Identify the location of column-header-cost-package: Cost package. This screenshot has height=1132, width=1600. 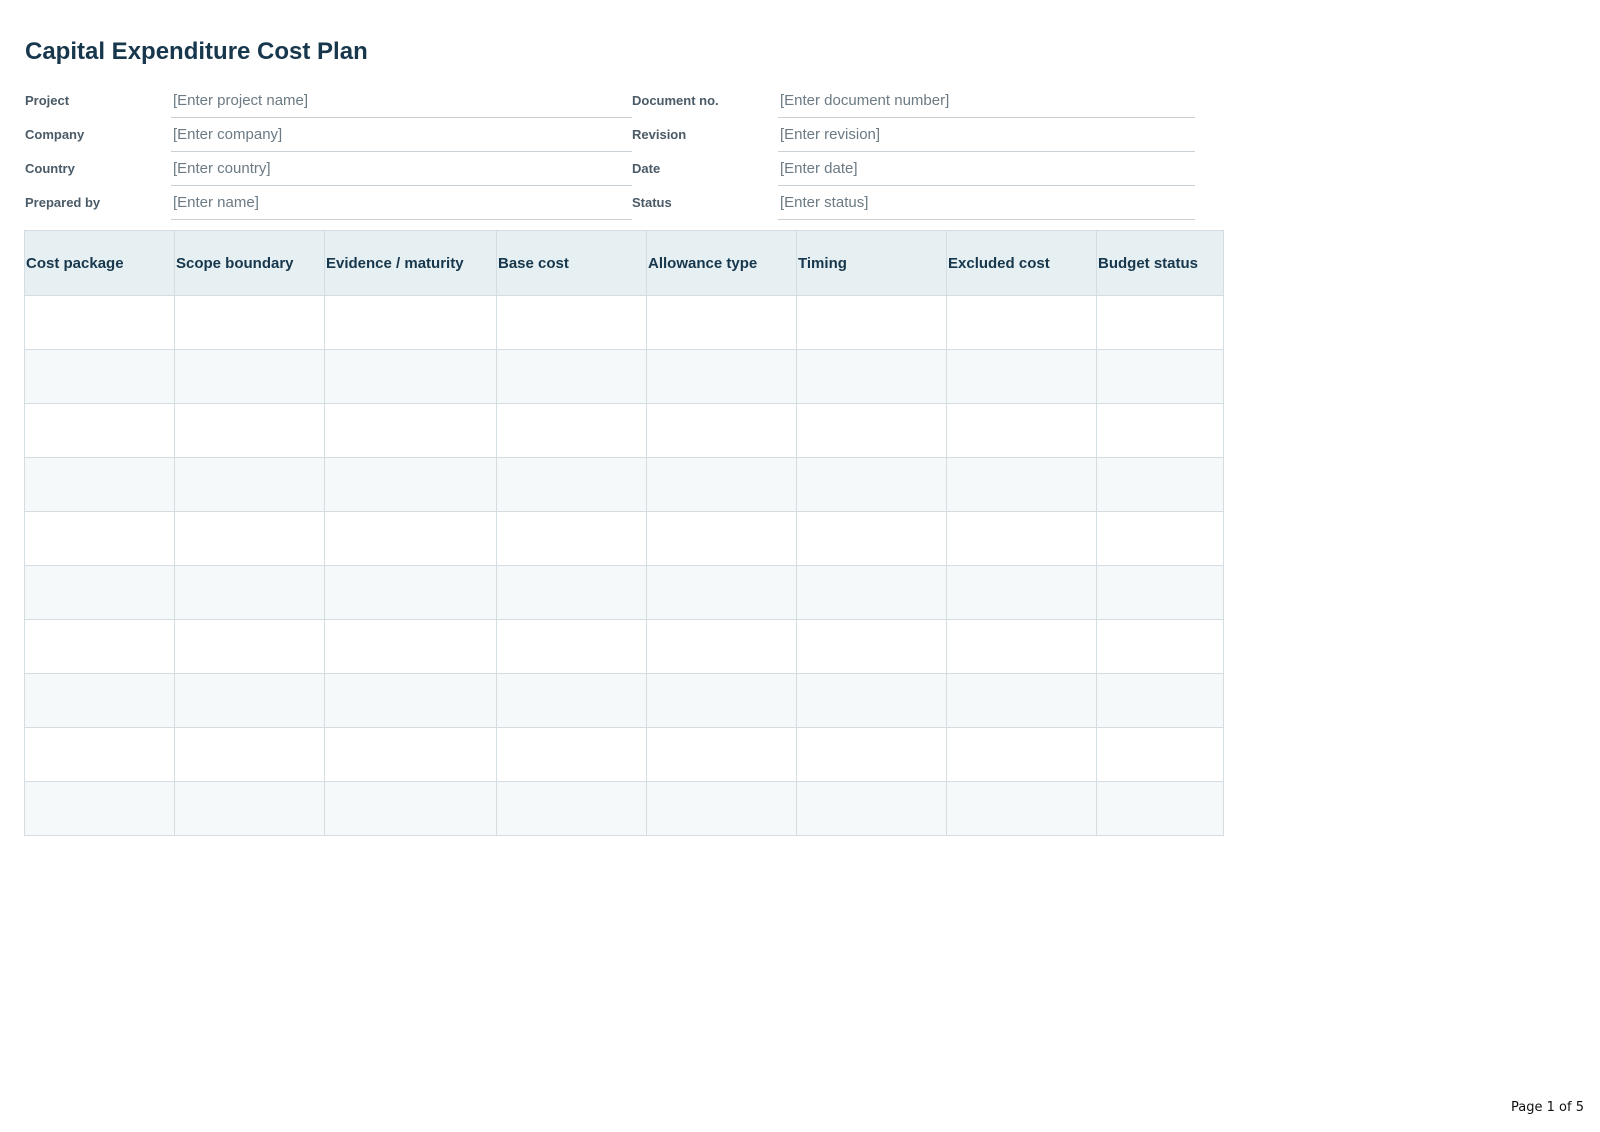
(99, 263).